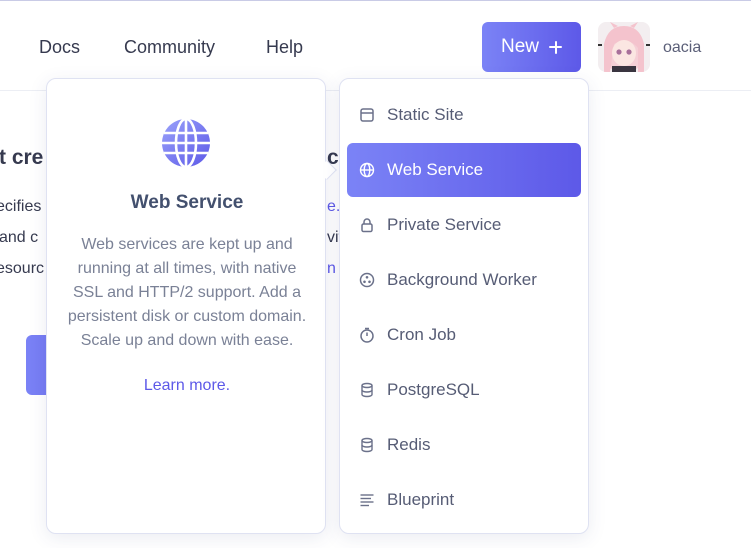 The image size is (751, 548). What do you see at coordinates (367, 225) in the screenshot?
I see `lock-icon` at bounding box center [367, 225].